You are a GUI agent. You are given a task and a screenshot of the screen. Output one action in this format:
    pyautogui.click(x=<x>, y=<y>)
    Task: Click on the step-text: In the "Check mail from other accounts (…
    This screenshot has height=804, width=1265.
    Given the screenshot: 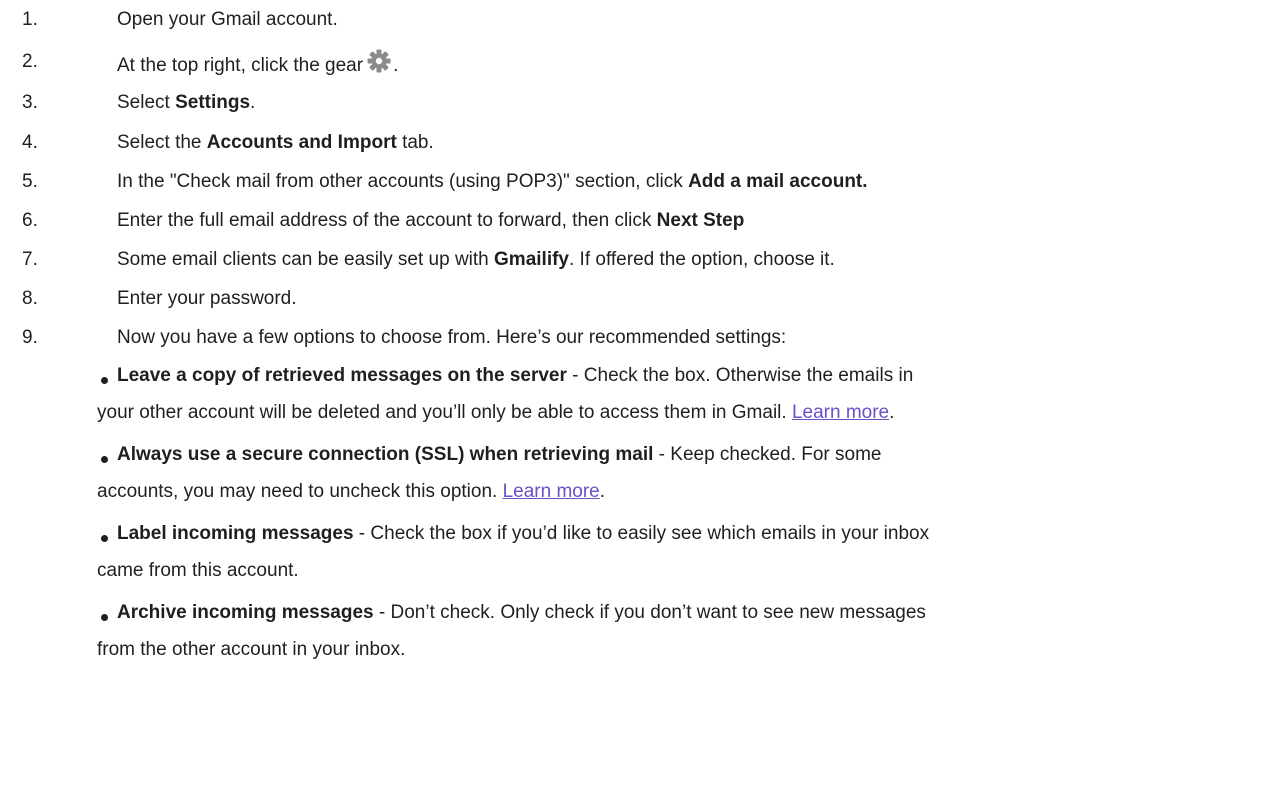 What is the action you would take?
    pyautogui.click(x=492, y=181)
    